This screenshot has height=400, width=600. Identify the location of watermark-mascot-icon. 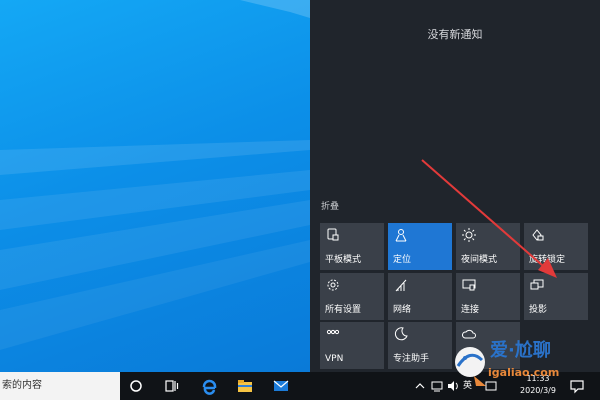
(470, 366).